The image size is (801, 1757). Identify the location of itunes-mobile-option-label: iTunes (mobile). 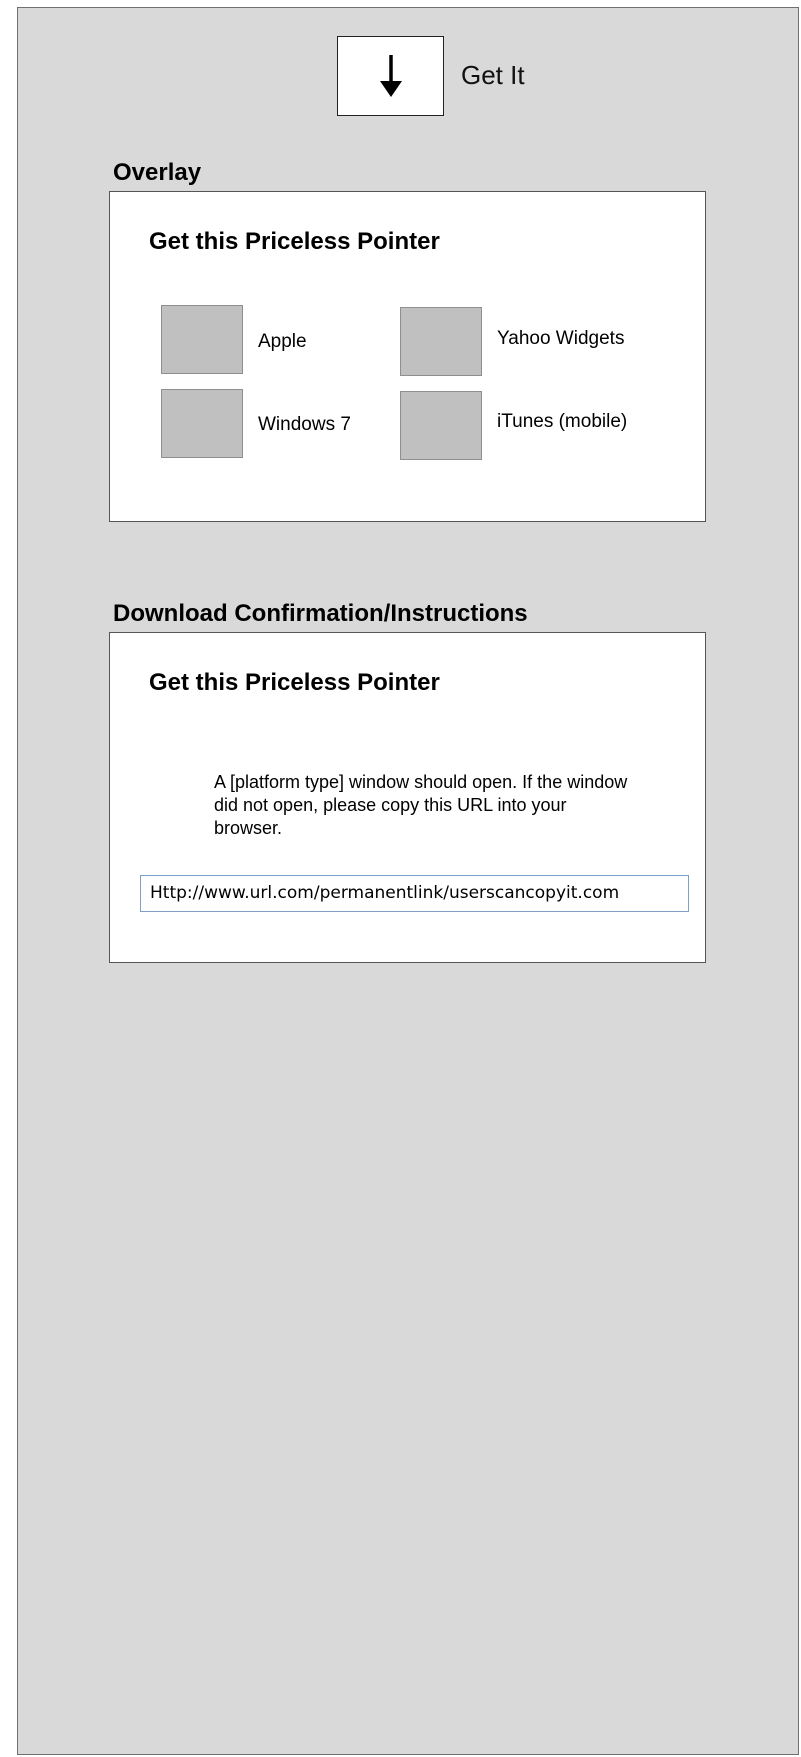
(562, 422).